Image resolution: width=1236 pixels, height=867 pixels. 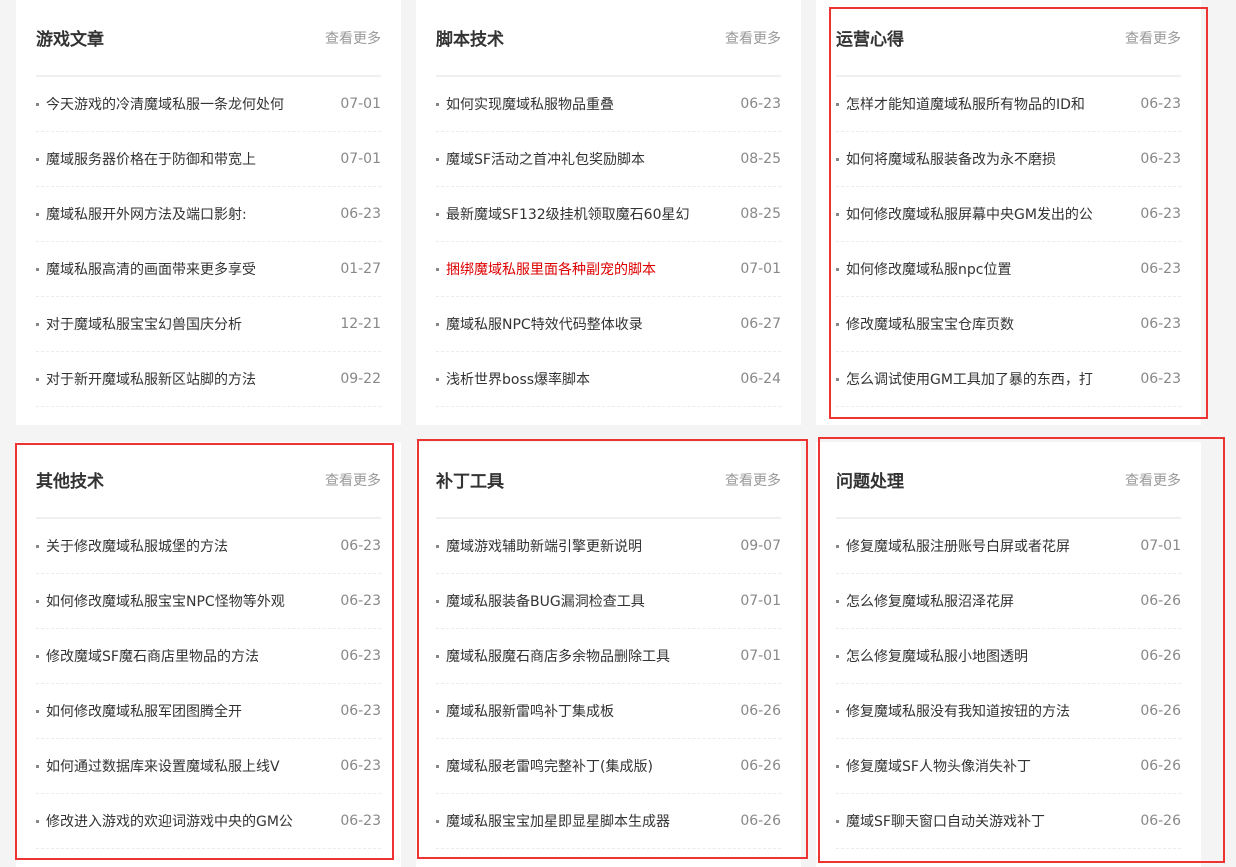 I want to click on article-link: 如何修改魔域私服屏幕中央GM发出的公, so click(x=987, y=214).